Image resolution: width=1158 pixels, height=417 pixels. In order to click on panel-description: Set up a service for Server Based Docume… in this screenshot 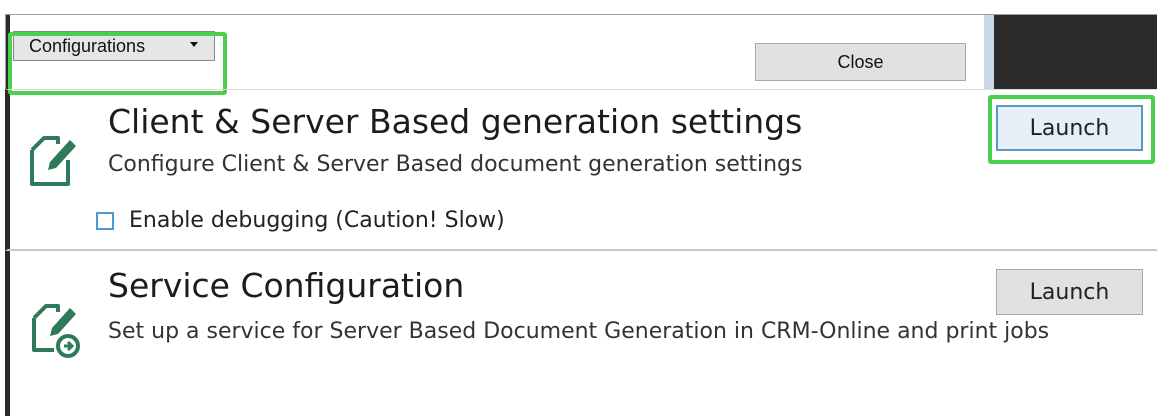, I will do `click(579, 331)`.